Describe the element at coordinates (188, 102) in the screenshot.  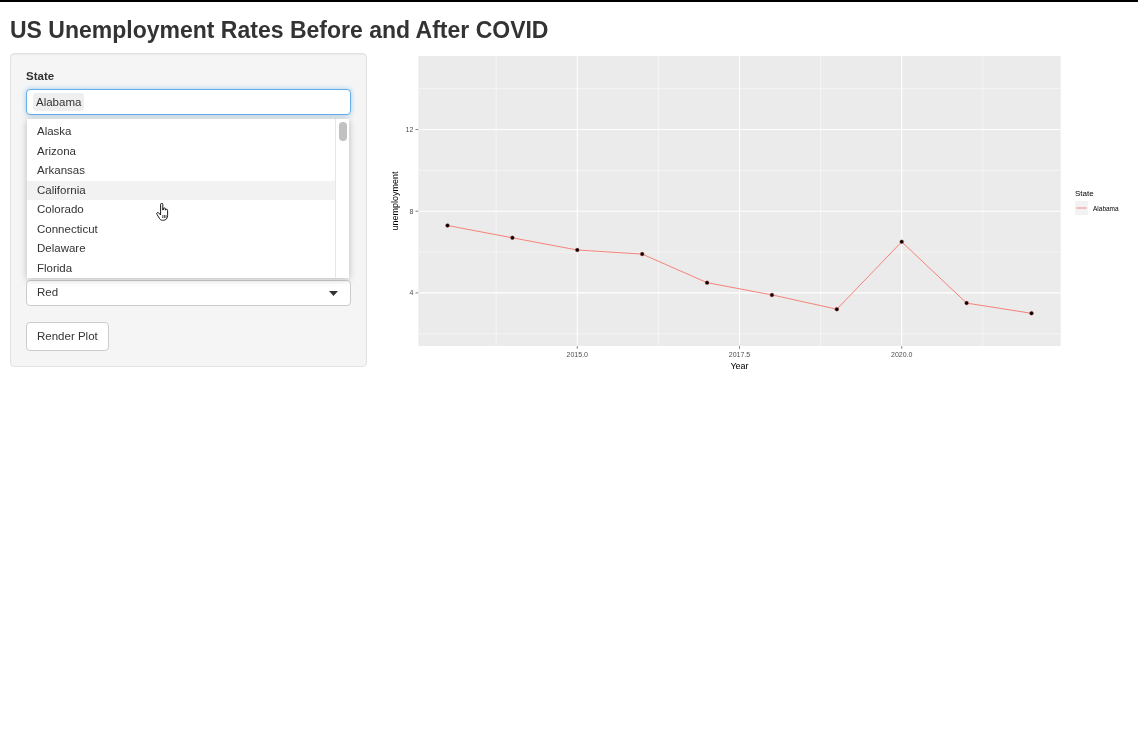
I see `state-select-field: Alabama` at that location.